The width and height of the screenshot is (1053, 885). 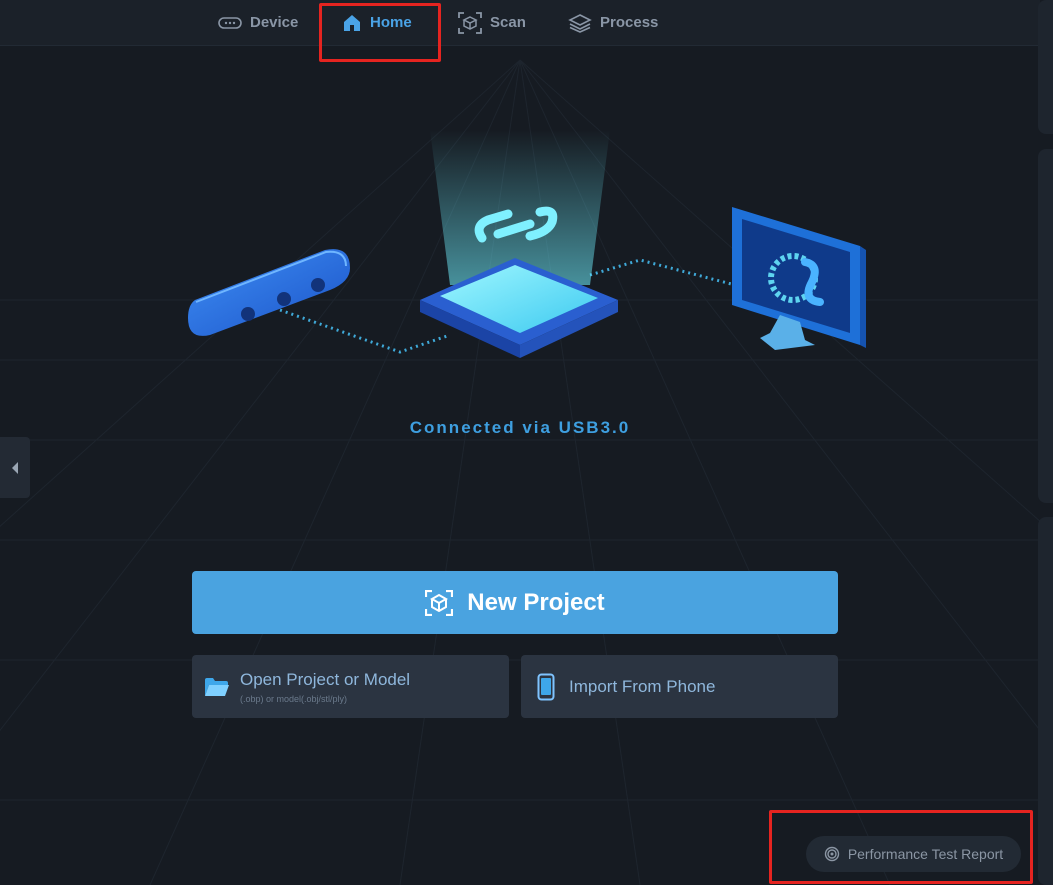 I want to click on tab-process: Process, so click(x=613, y=22).